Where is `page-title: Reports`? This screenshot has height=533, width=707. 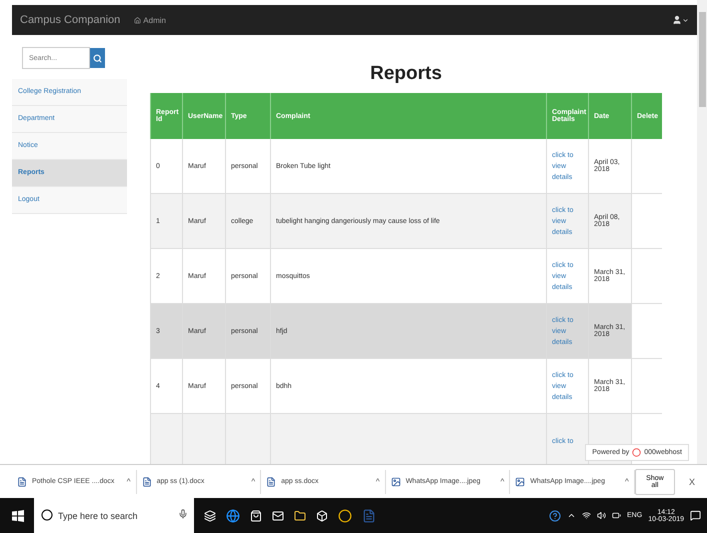
page-title: Reports is located at coordinates (406, 74).